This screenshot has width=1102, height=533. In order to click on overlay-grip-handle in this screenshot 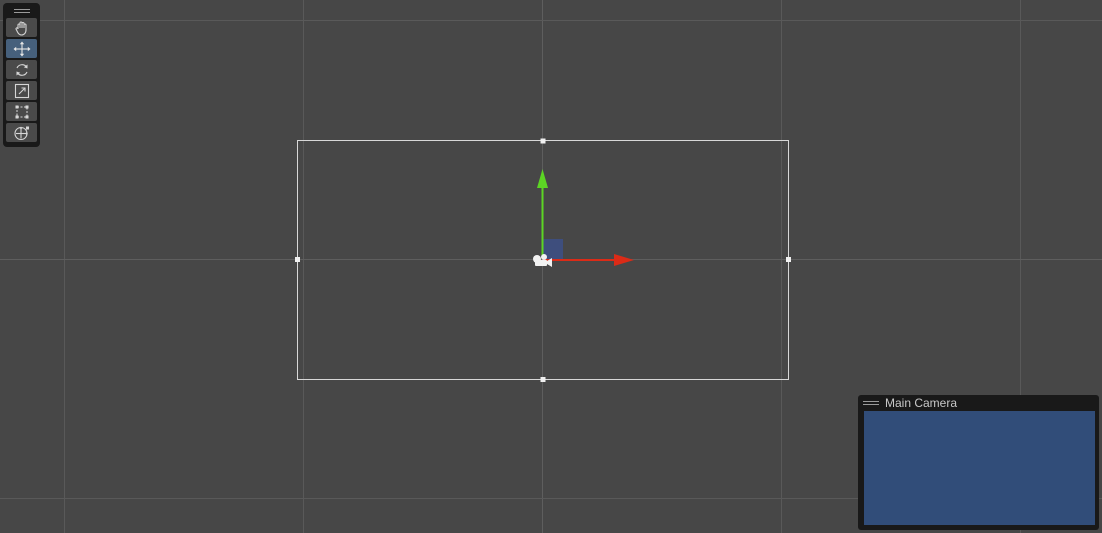, I will do `click(21, 10)`.